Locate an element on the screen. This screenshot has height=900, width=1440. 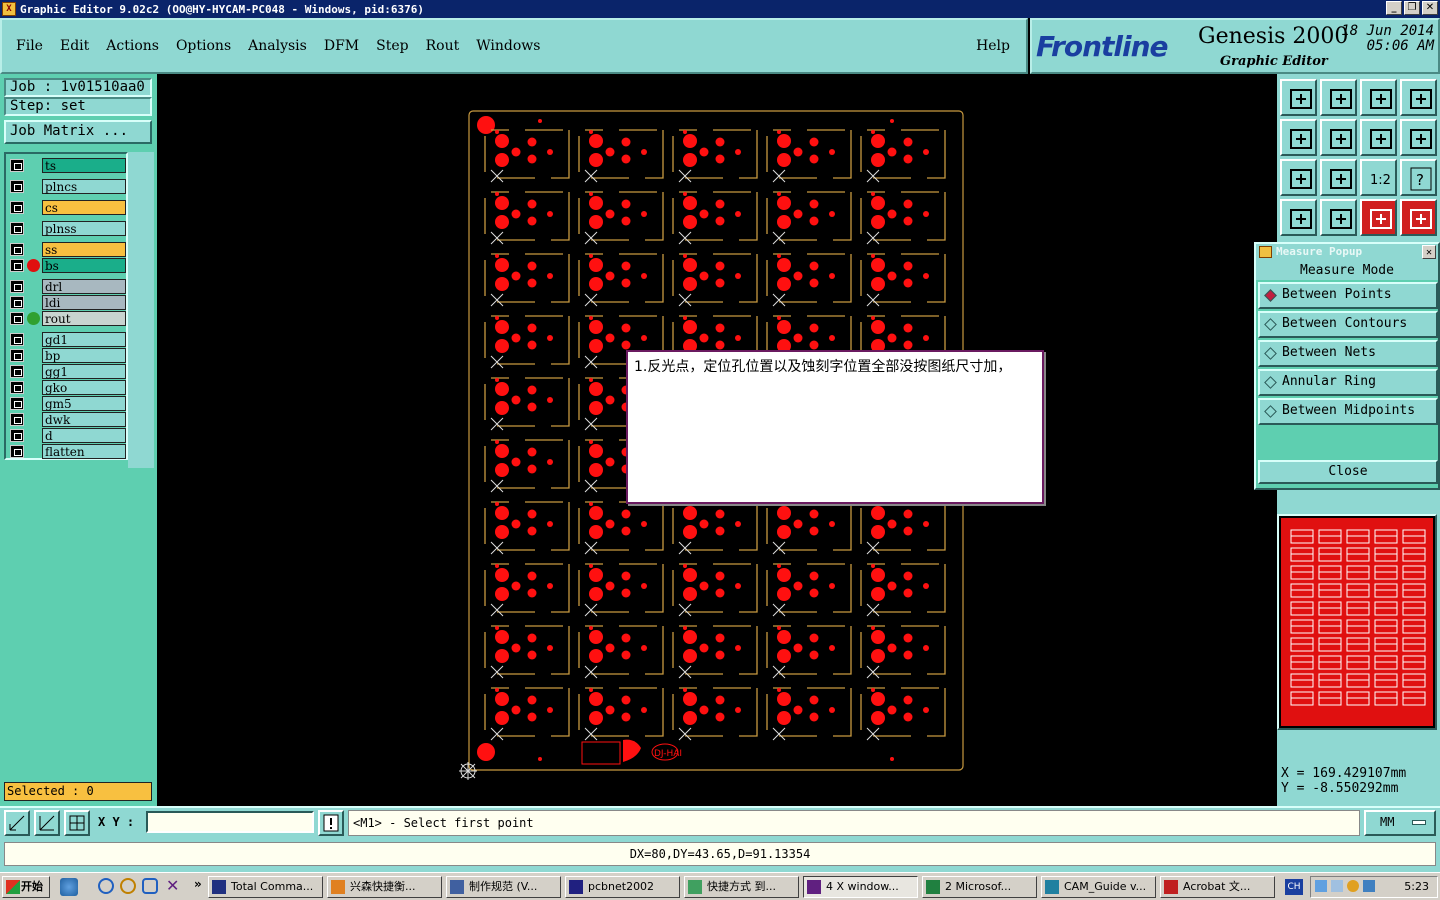
layer-row-gko: gko is located at coordinates (67, 387).